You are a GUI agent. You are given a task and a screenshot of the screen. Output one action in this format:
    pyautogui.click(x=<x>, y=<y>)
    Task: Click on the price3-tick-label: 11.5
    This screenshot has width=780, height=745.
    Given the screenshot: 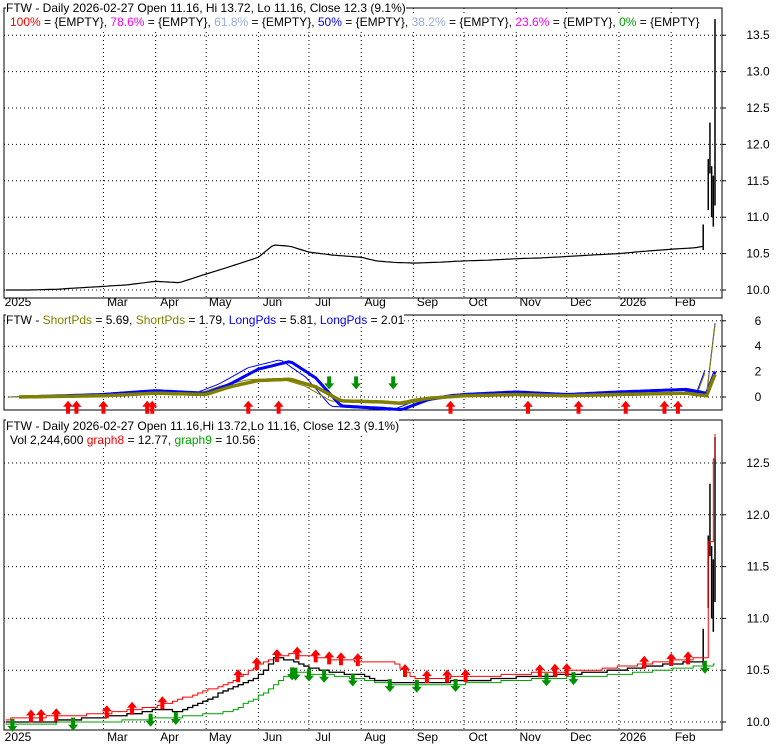 What is the action you would take?
    pyautogui.click(x=758, y=567)
    